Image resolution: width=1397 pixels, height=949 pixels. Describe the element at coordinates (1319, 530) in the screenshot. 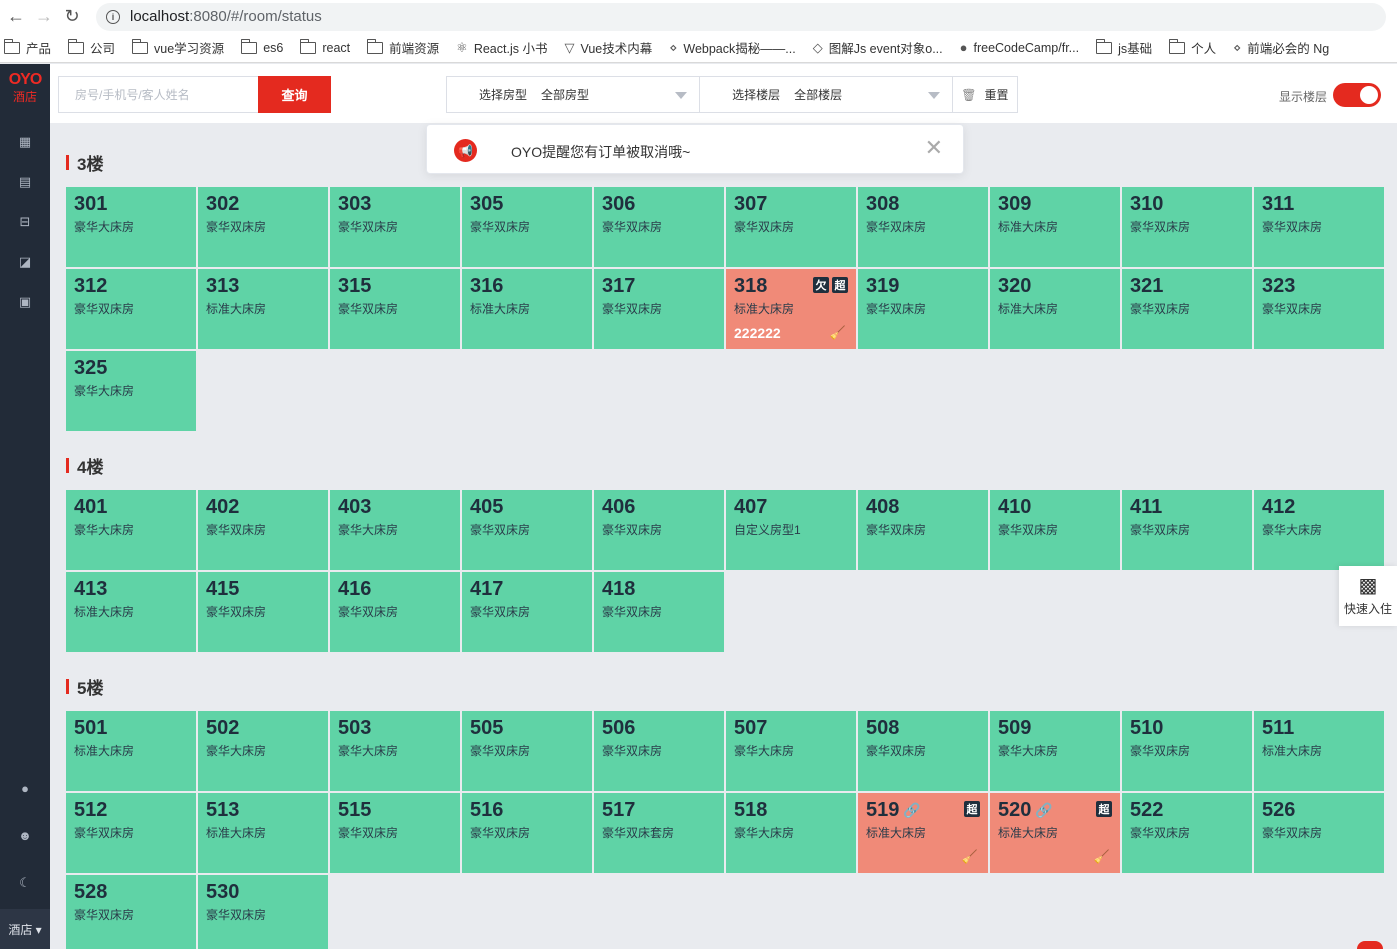

I see `room-tile: 412 豪华大床房` at that location.